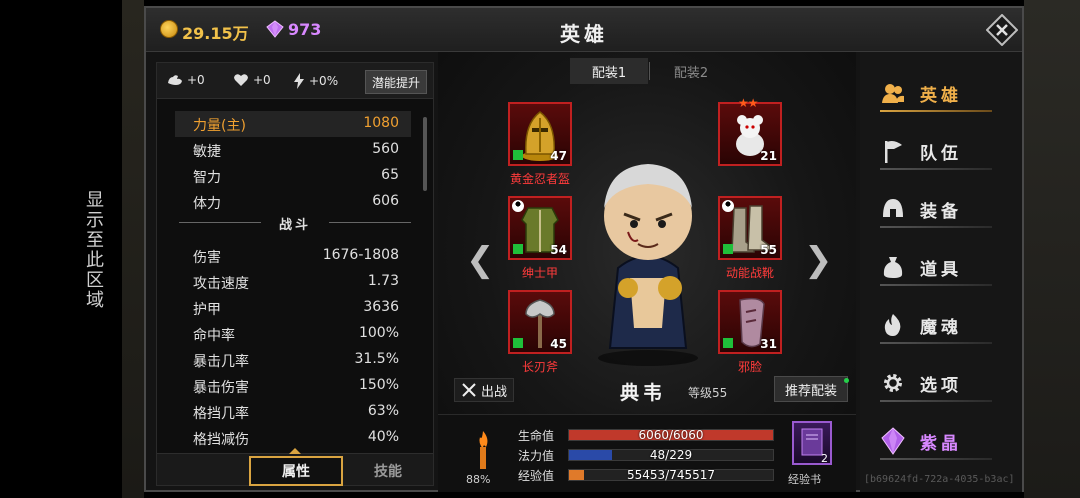 The height and width of the screenshot is (498, 1080). I want to click on recommend-loadout-button: 推荐配装, so click(811, 389).